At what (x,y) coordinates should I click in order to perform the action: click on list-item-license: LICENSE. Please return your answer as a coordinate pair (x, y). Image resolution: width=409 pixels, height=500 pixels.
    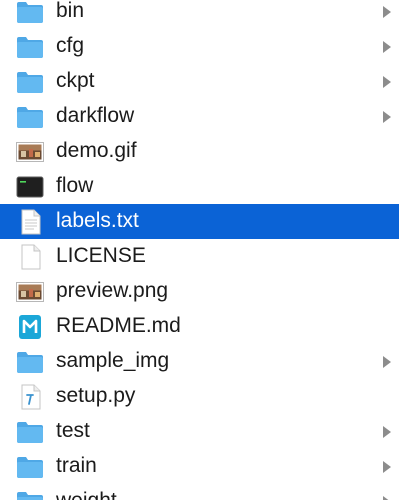
    Looking at the image, I should click on (199, 256).